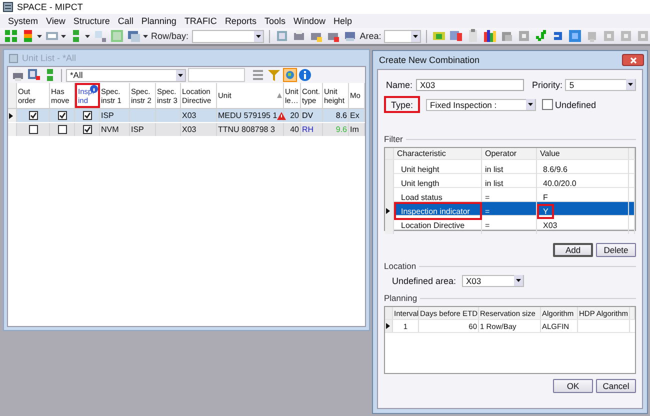 Image resolution: width=650 pixels, height=416 pixels. What do you see at coordinates (583, 153) in the screenshot?
I see `column-header: Value` at bounding box center [583, 153].